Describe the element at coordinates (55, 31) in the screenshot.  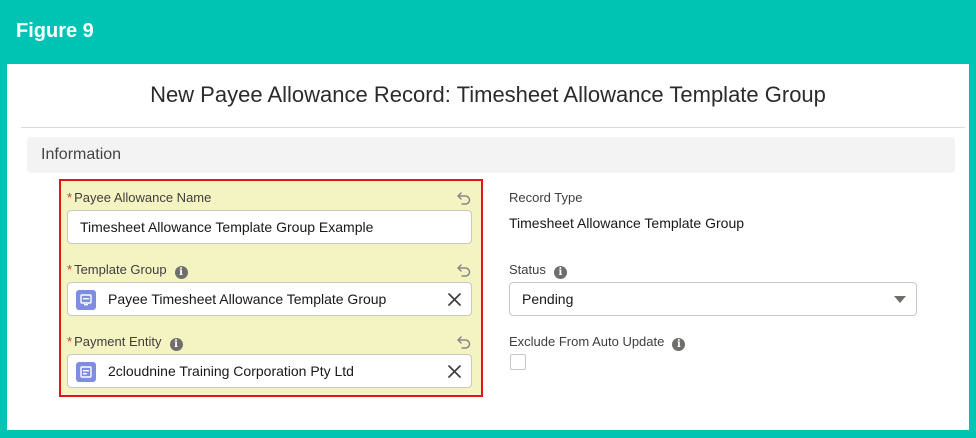
I see `figure-label: Figure 9` at that location.